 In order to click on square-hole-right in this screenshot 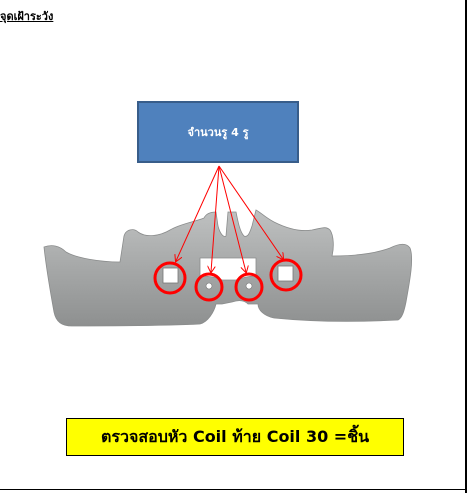, I will do `click(285, 273)`.